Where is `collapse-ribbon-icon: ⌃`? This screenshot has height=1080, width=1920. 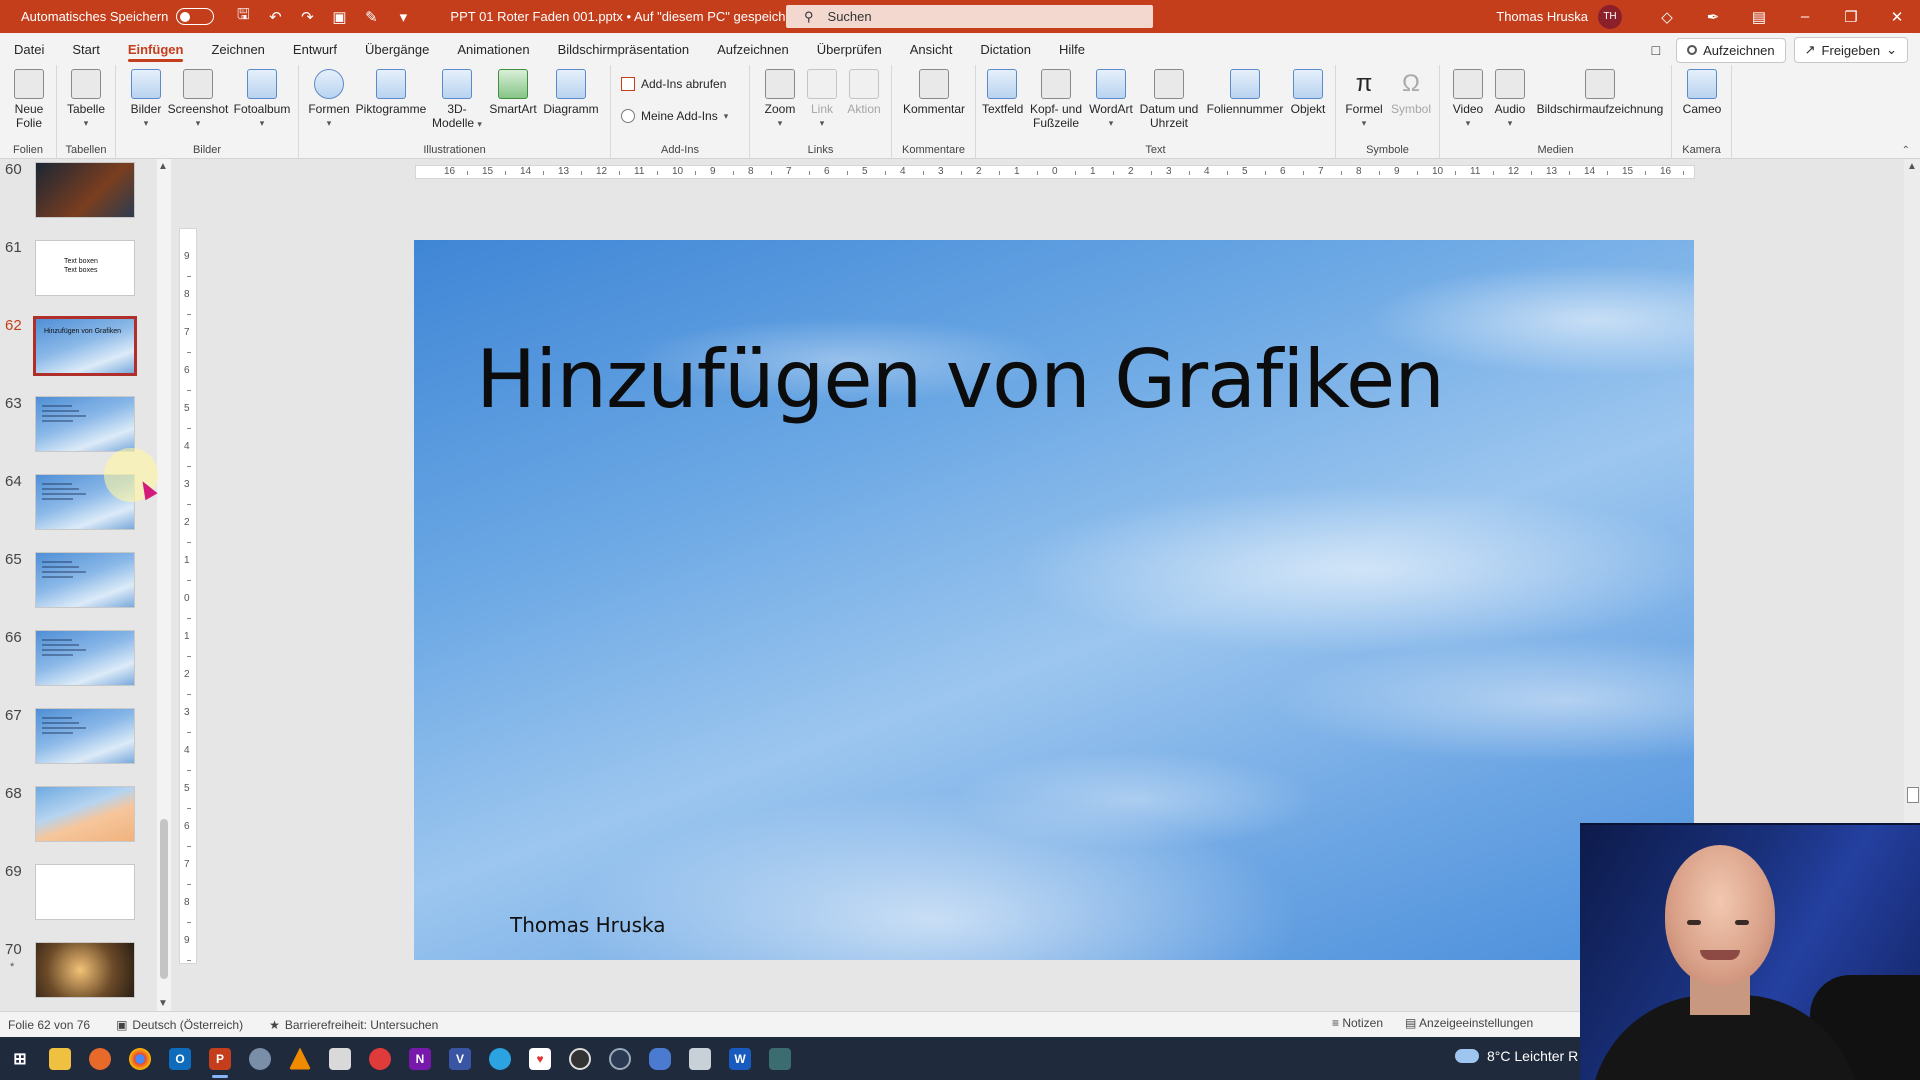
collapse-ribbon-icon: ⌃ is located at coordinates (1906, 150).